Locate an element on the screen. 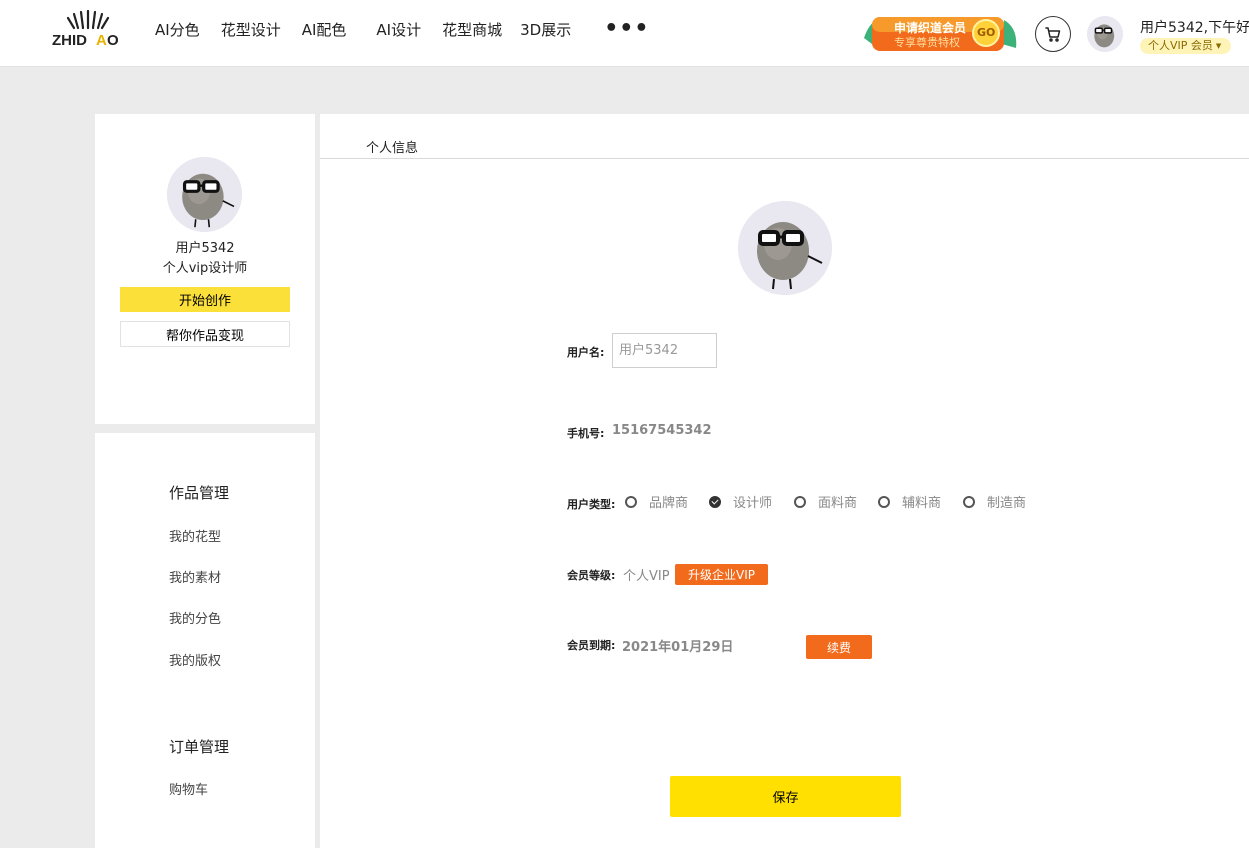 The image size is (1249, 848). menu-group-works: 作品管理 is located at coordinates (199, 493).